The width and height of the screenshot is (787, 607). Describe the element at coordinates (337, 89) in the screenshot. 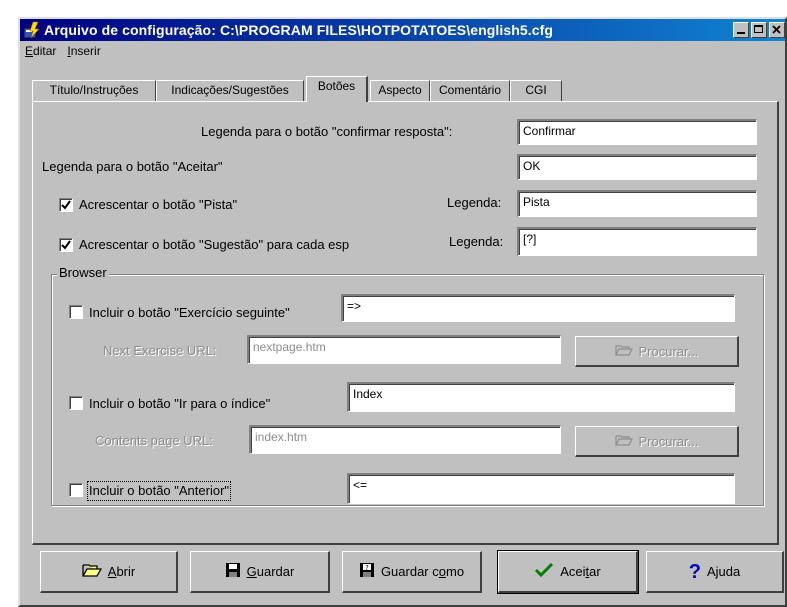

I see `tab-botoes: Botões` at that location.